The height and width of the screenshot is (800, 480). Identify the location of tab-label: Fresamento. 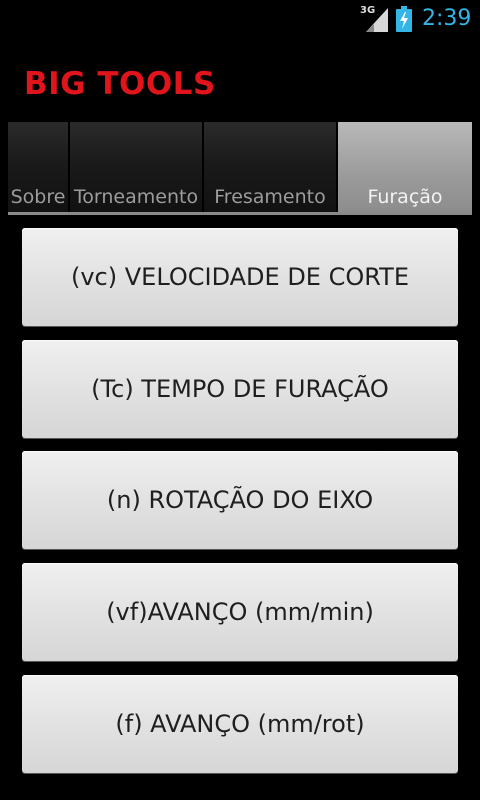
(270, 197).